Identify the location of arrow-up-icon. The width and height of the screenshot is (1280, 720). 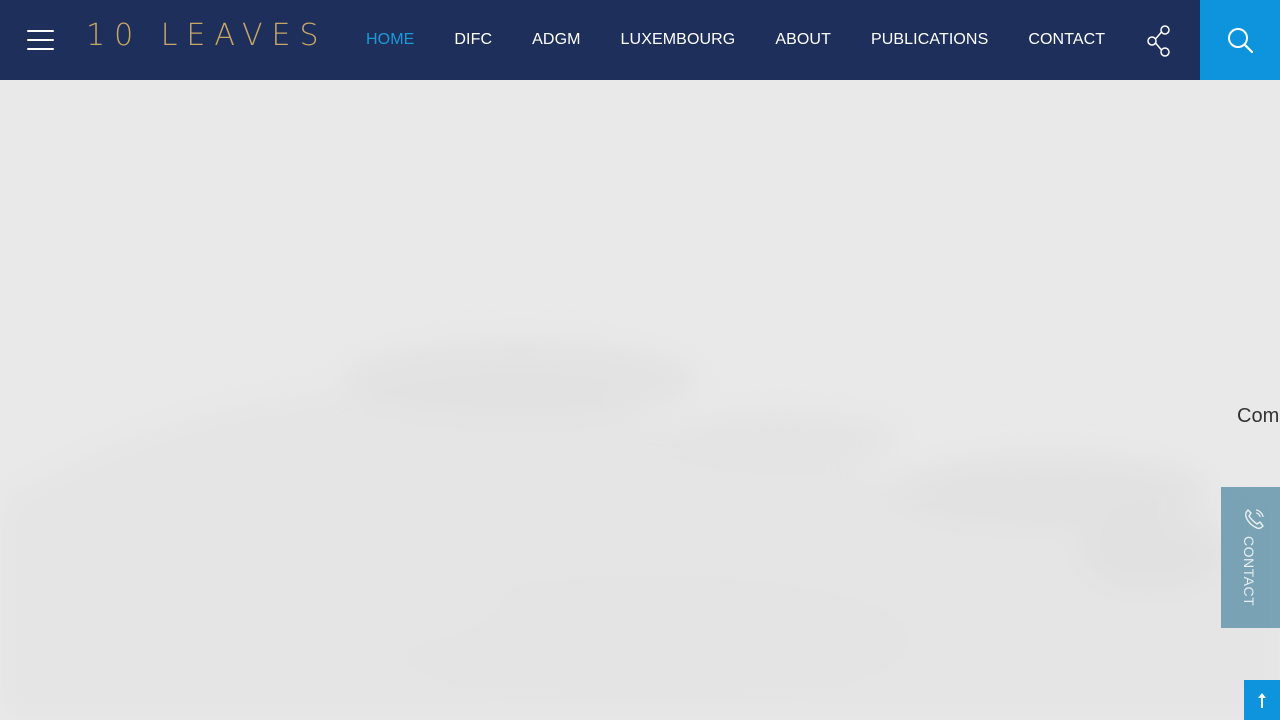
(1262, 700).